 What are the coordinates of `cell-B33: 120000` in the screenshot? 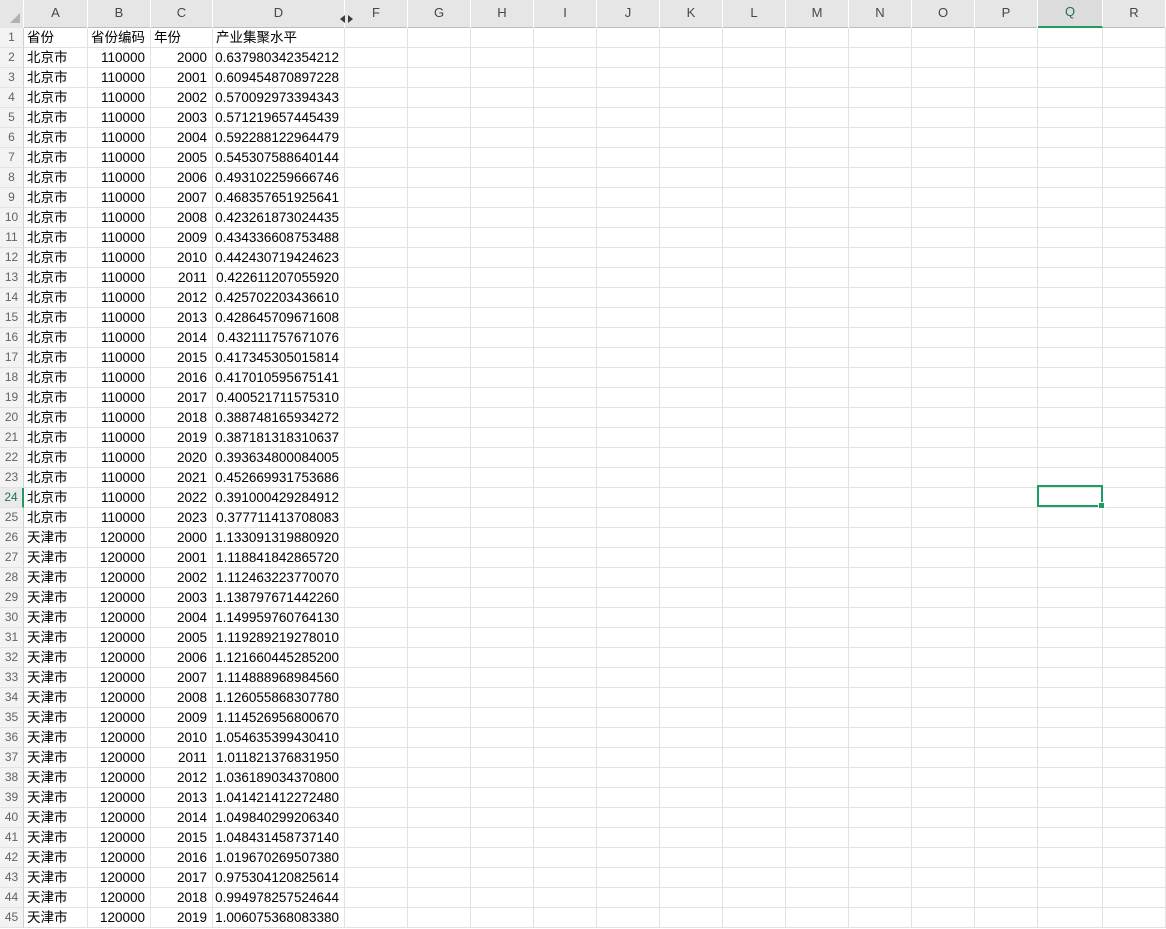 It's located at (119, 678).